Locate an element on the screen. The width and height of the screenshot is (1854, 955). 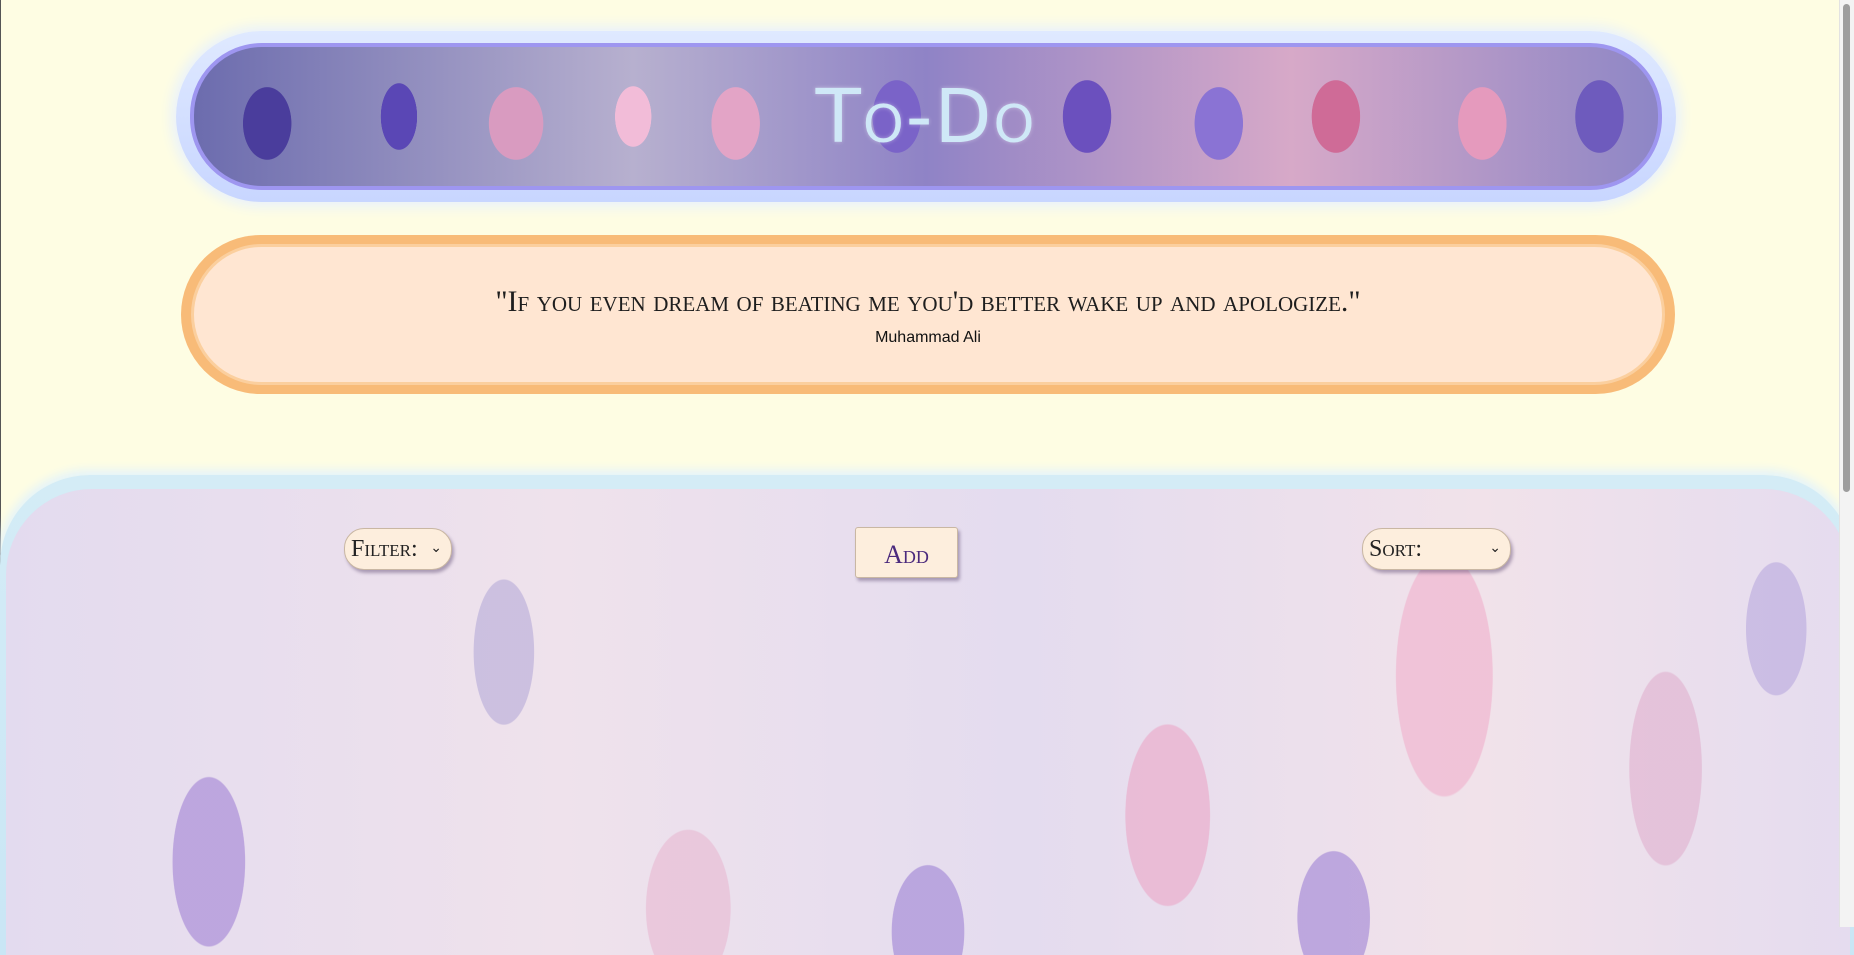
sort-select-label: Sort: is located at coordinates (1395, 548).